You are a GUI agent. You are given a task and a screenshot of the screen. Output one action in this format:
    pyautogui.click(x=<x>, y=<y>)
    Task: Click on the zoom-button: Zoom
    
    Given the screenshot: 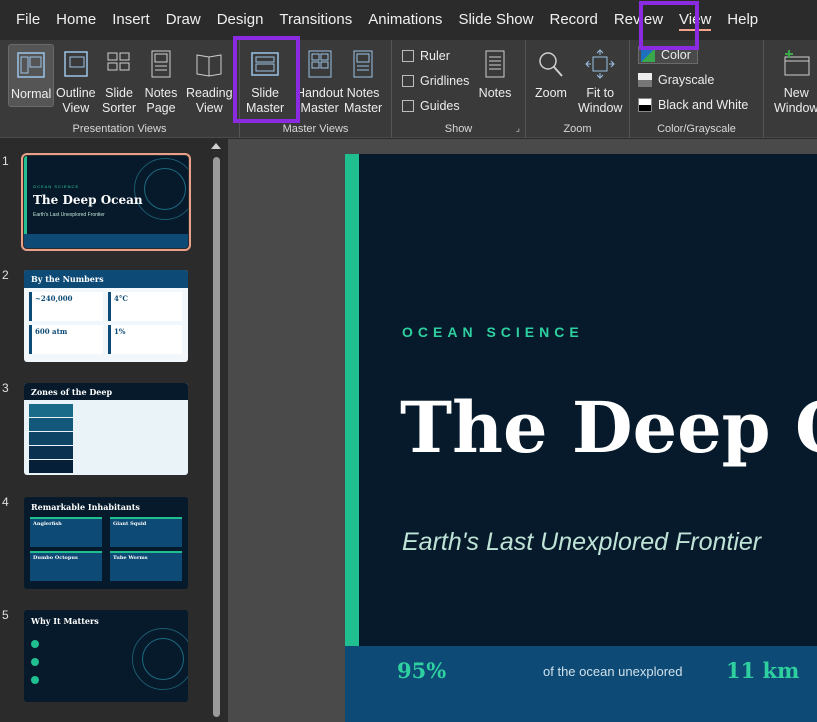 What is the action you would take?
    pyautogui.click(x=551, y=72)
    